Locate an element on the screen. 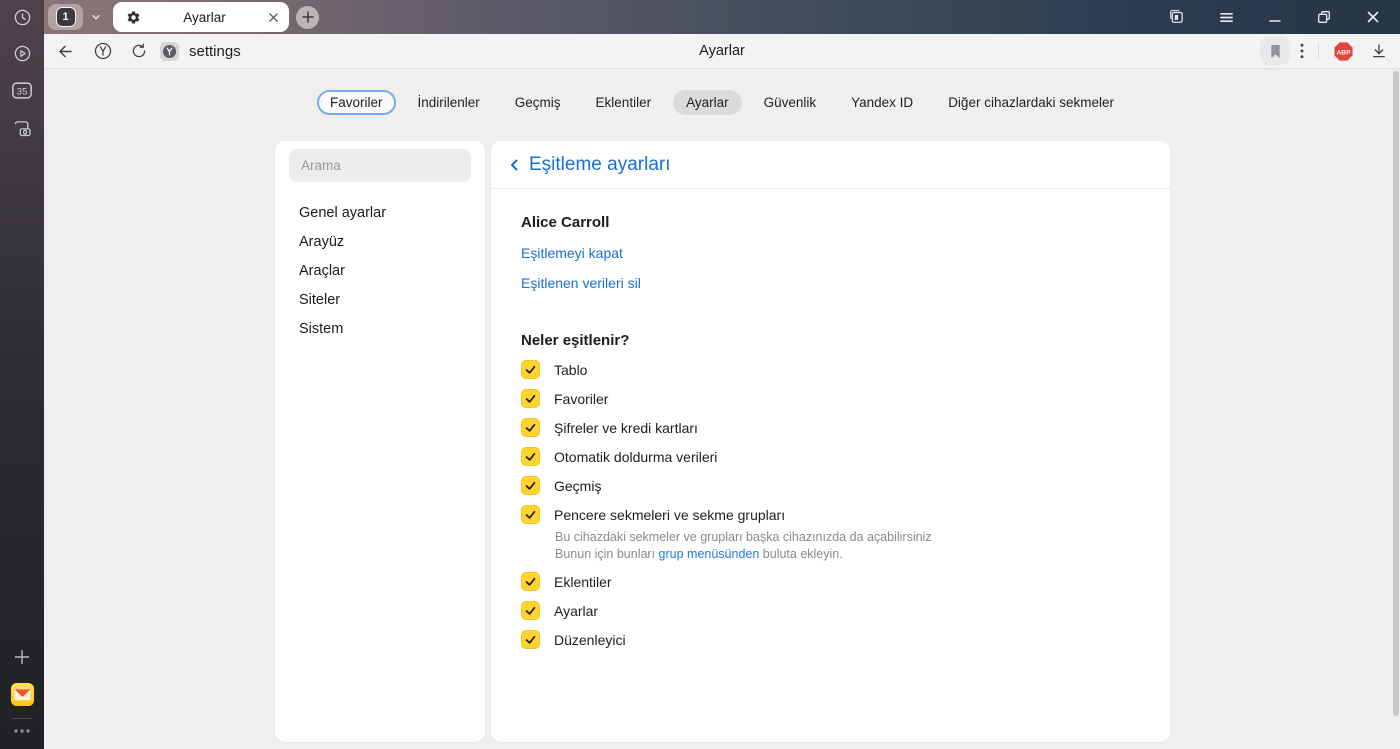 This screenshot has width=1400, height=749. checkbox-label-0: Tablo is located at coordinates (571, 369).